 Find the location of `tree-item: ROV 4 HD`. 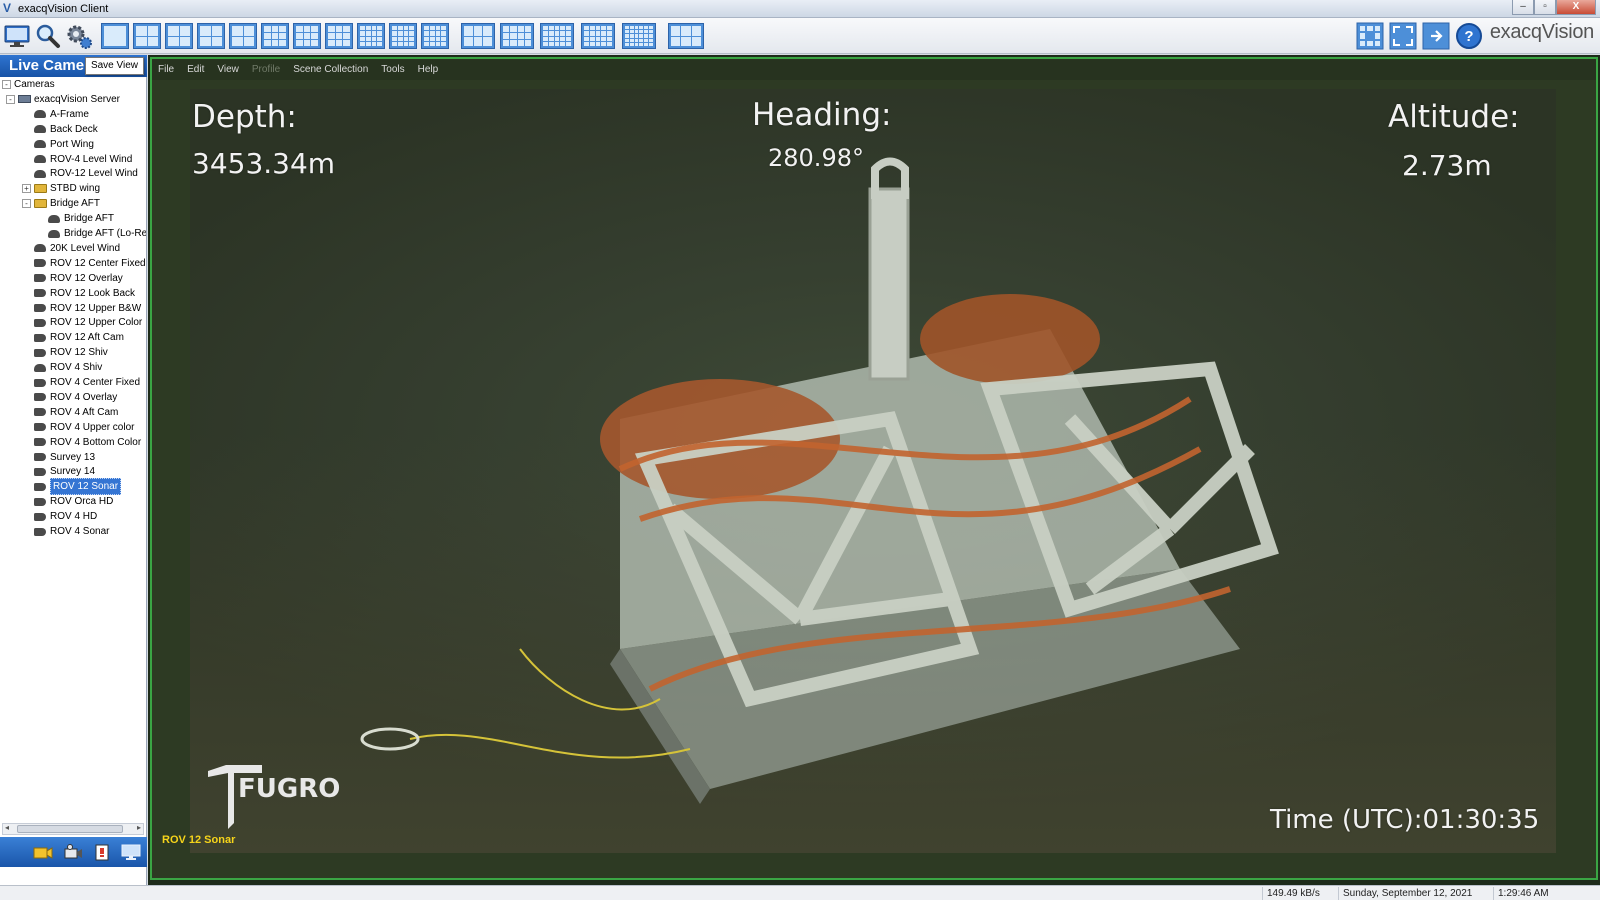

tree-item: ROV 4 HD is located at coordinates (59, 516).